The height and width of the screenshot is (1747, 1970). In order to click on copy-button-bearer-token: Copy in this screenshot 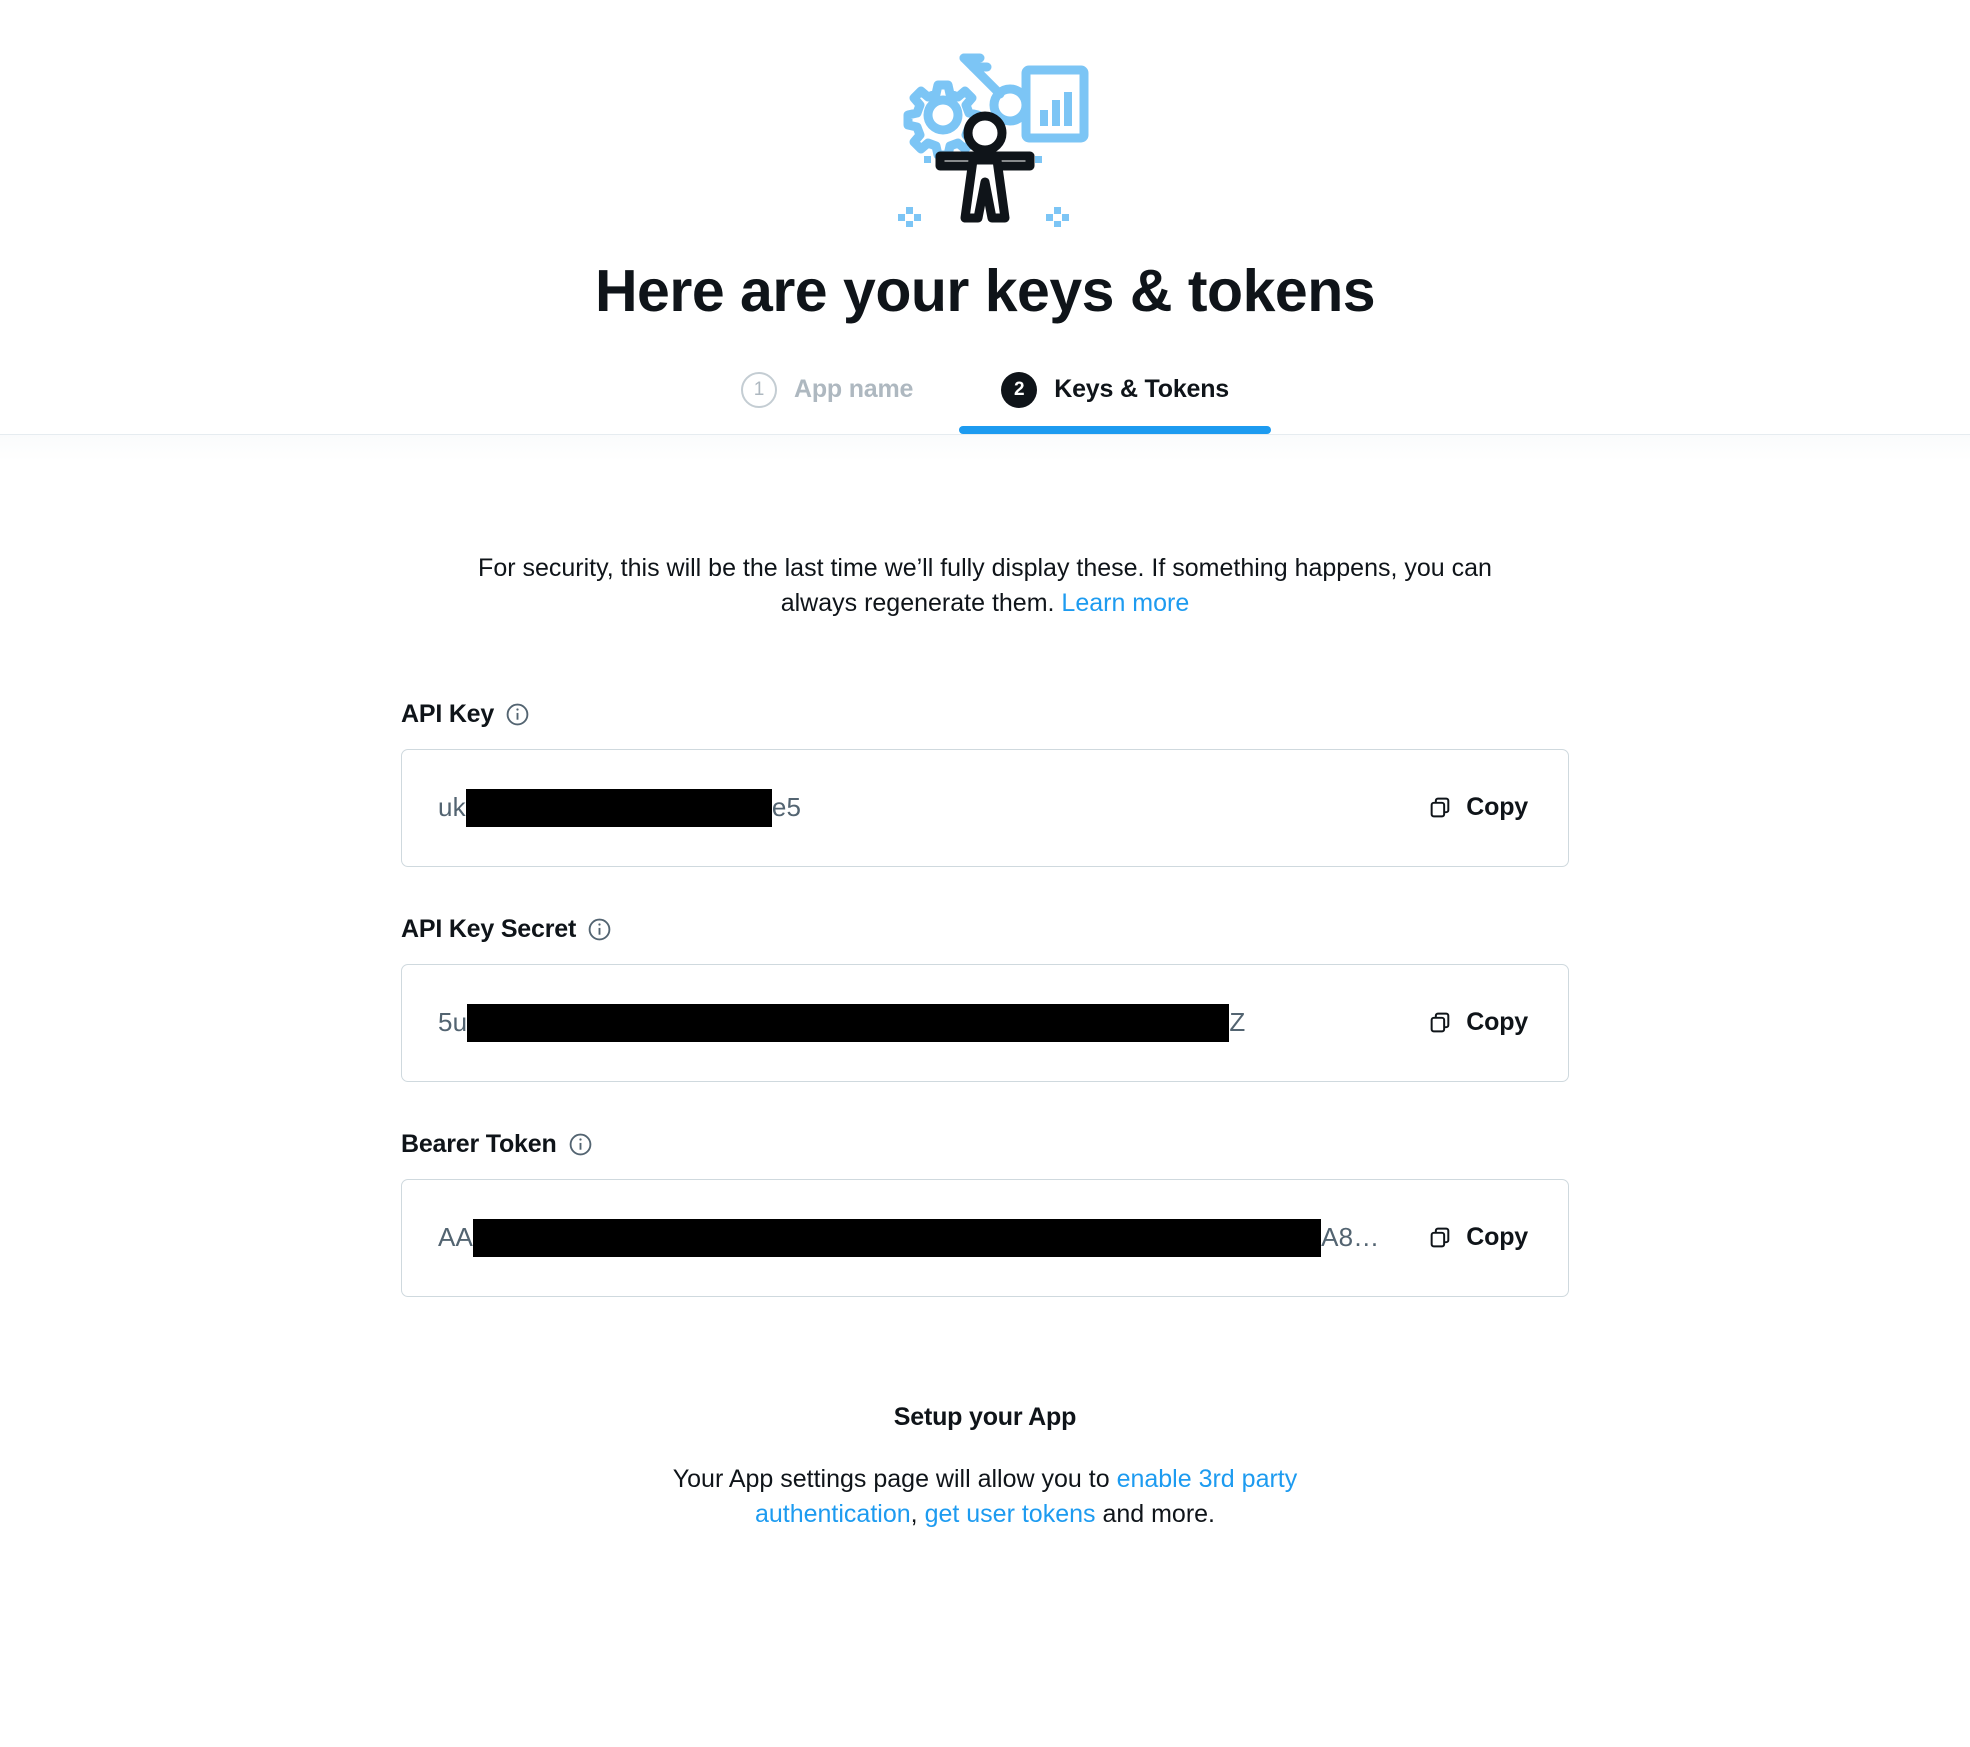, I will do `click(1478, 1237)`.